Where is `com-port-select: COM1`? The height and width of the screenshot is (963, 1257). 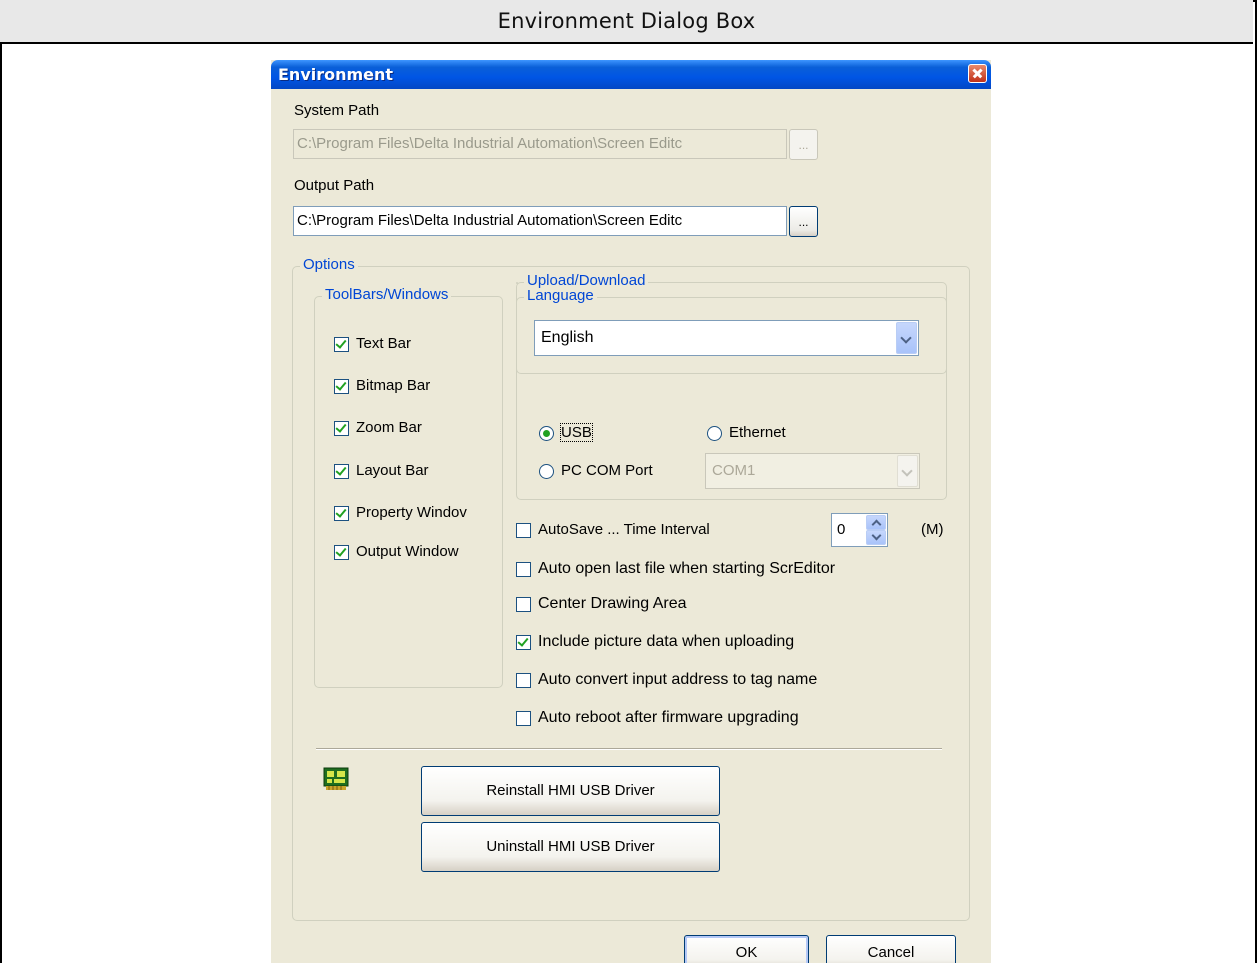 com-port-select: COM1 is located at coordinates (812, 471).